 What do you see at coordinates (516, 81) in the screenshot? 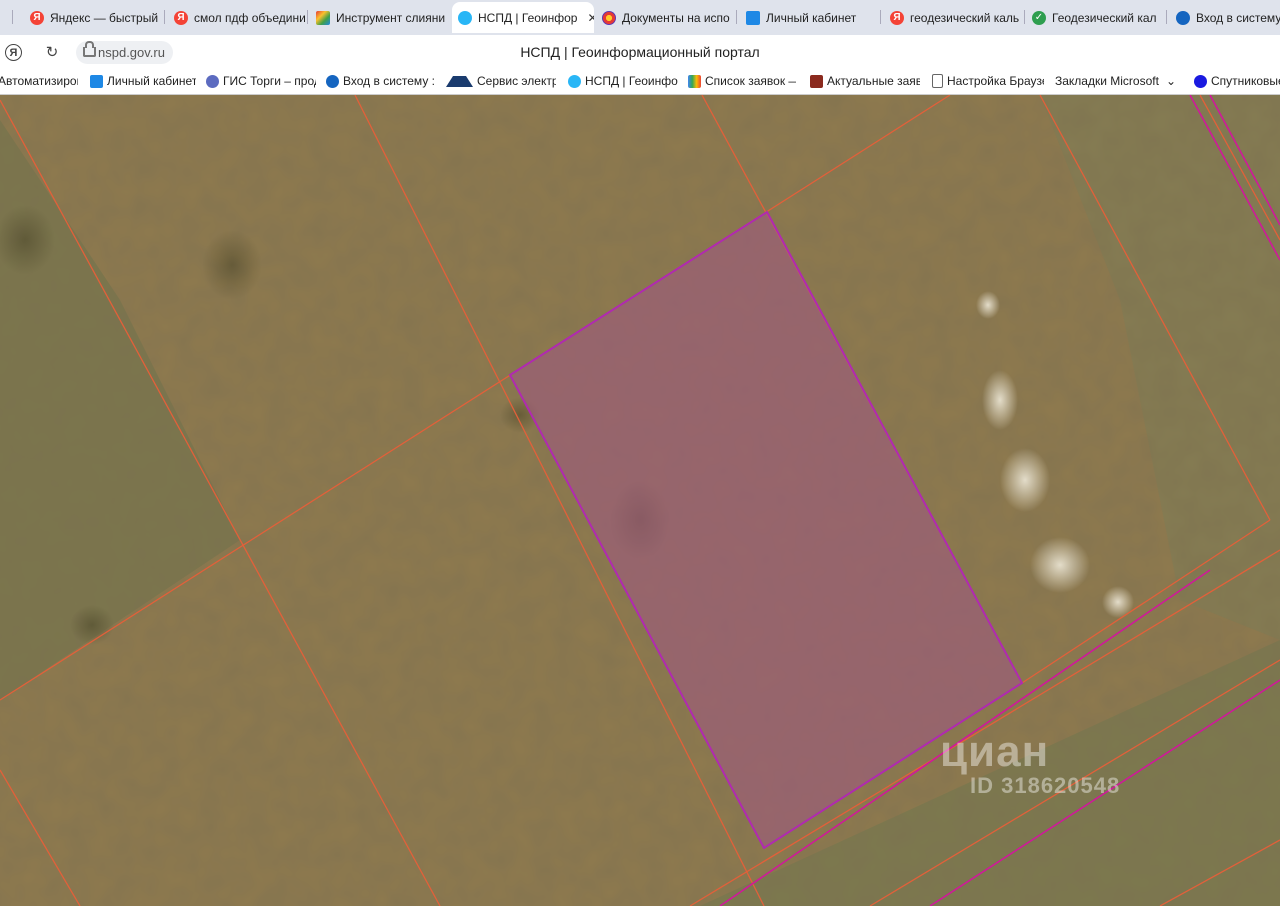
I see `bookmark-label: Сервис электрон` at bounding box center [516, 81].